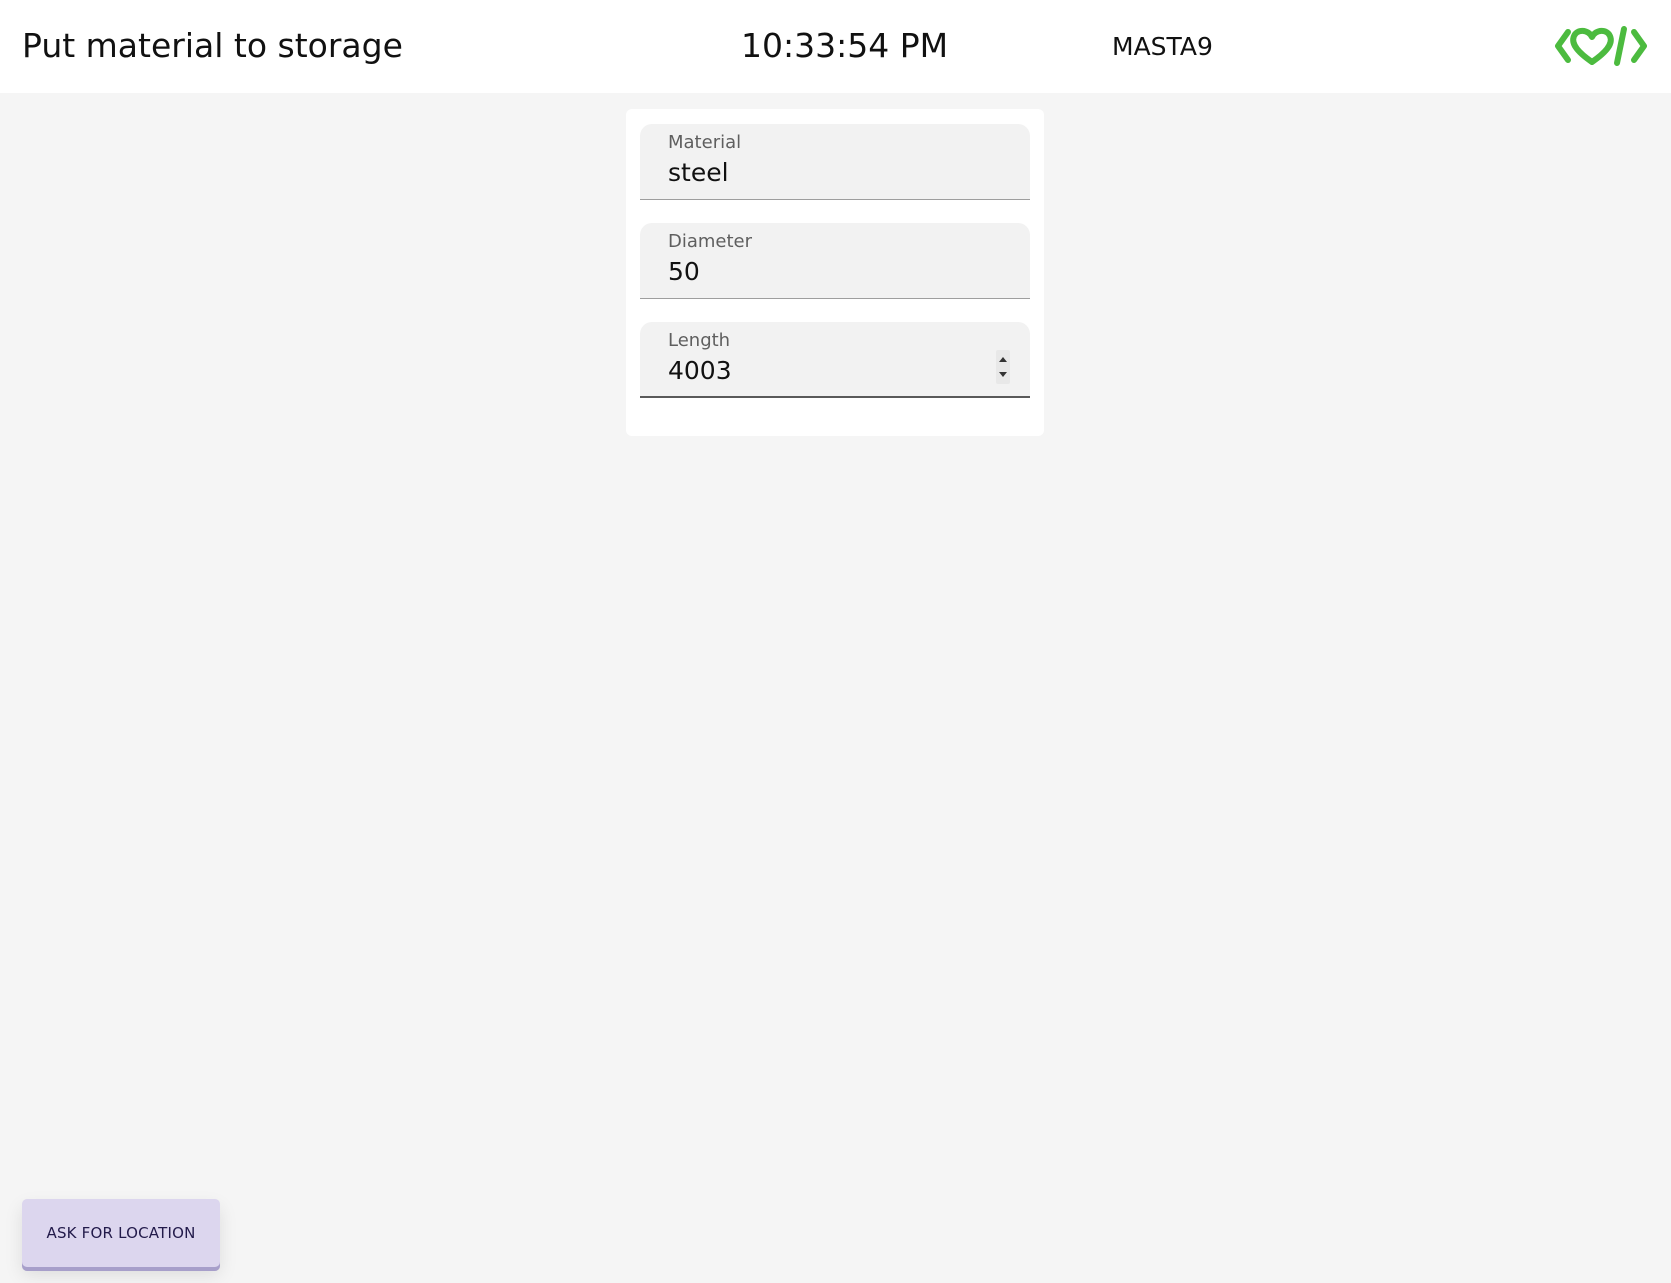 The image size is (1671, 1283). Describe the element at coordinates (1601, 46) in the screenshot. I see `heart-code-logo-icon` at that location.